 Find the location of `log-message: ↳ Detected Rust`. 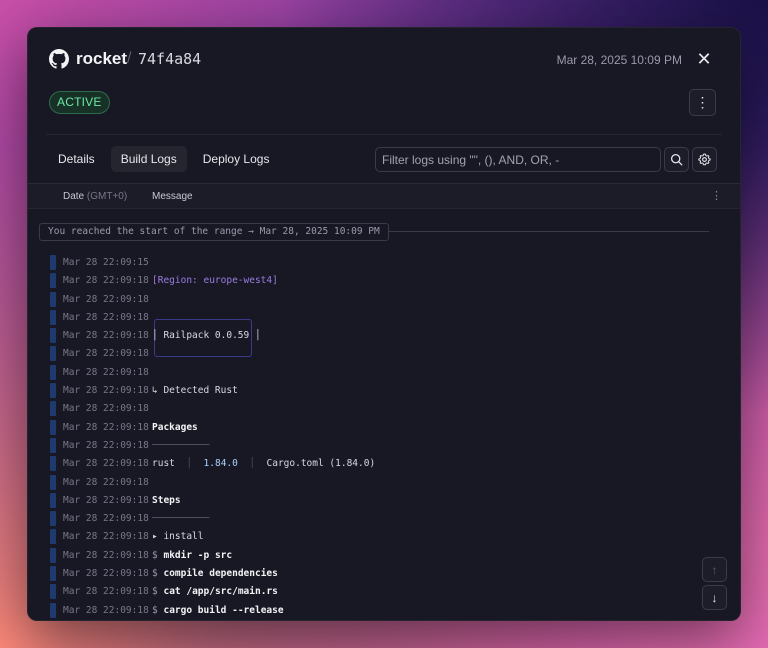

log-message: ↳ Detected Rust is located at coordinates (195, 391).